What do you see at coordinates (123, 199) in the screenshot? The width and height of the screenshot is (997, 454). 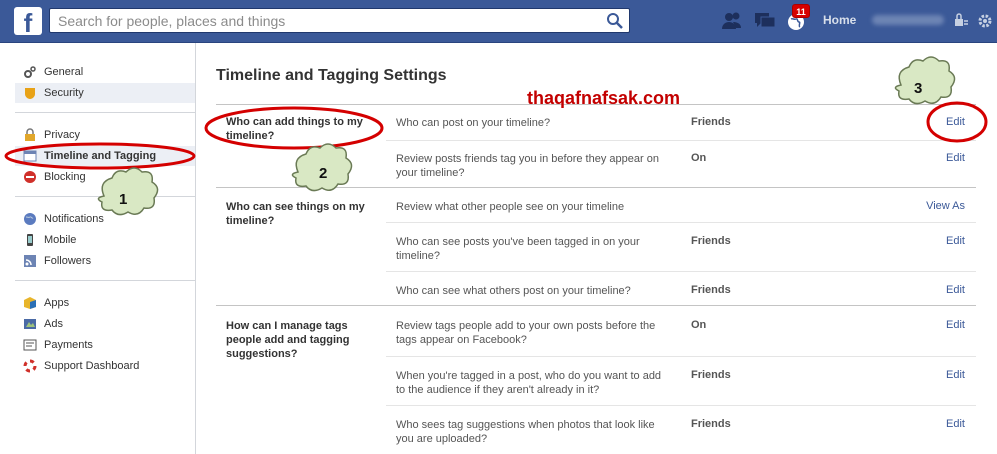 I see `callout-number-1: 1` at bounding box center [123, 199].